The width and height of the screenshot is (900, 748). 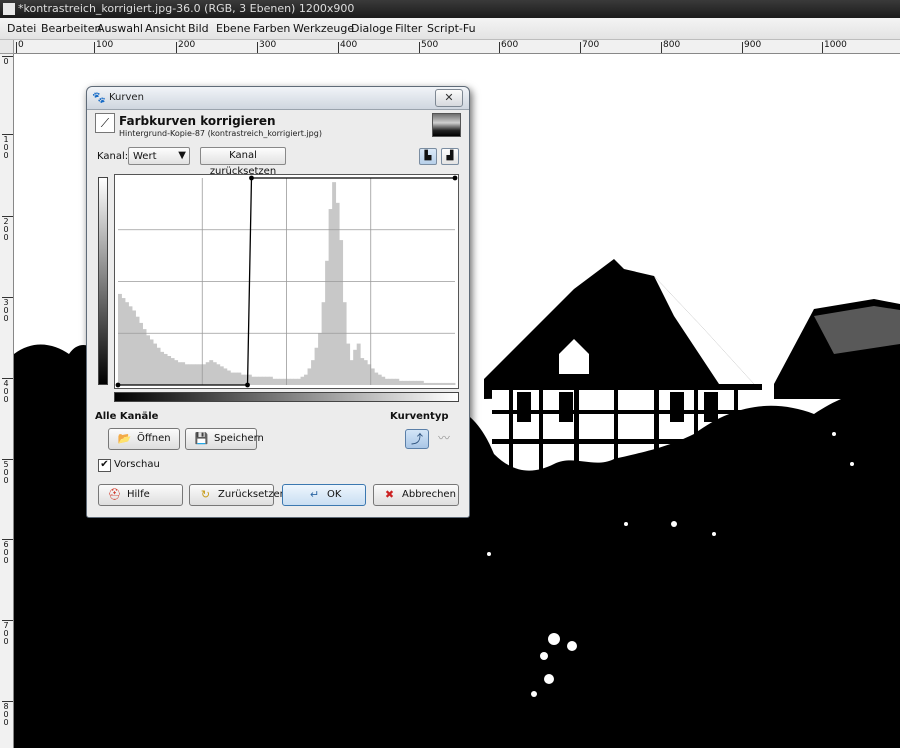 What do you see at coordinates (71, 28) in the screenshot?
I see `menu-bearbeiten: Bearbeiten` at bounding box center [71, 28].